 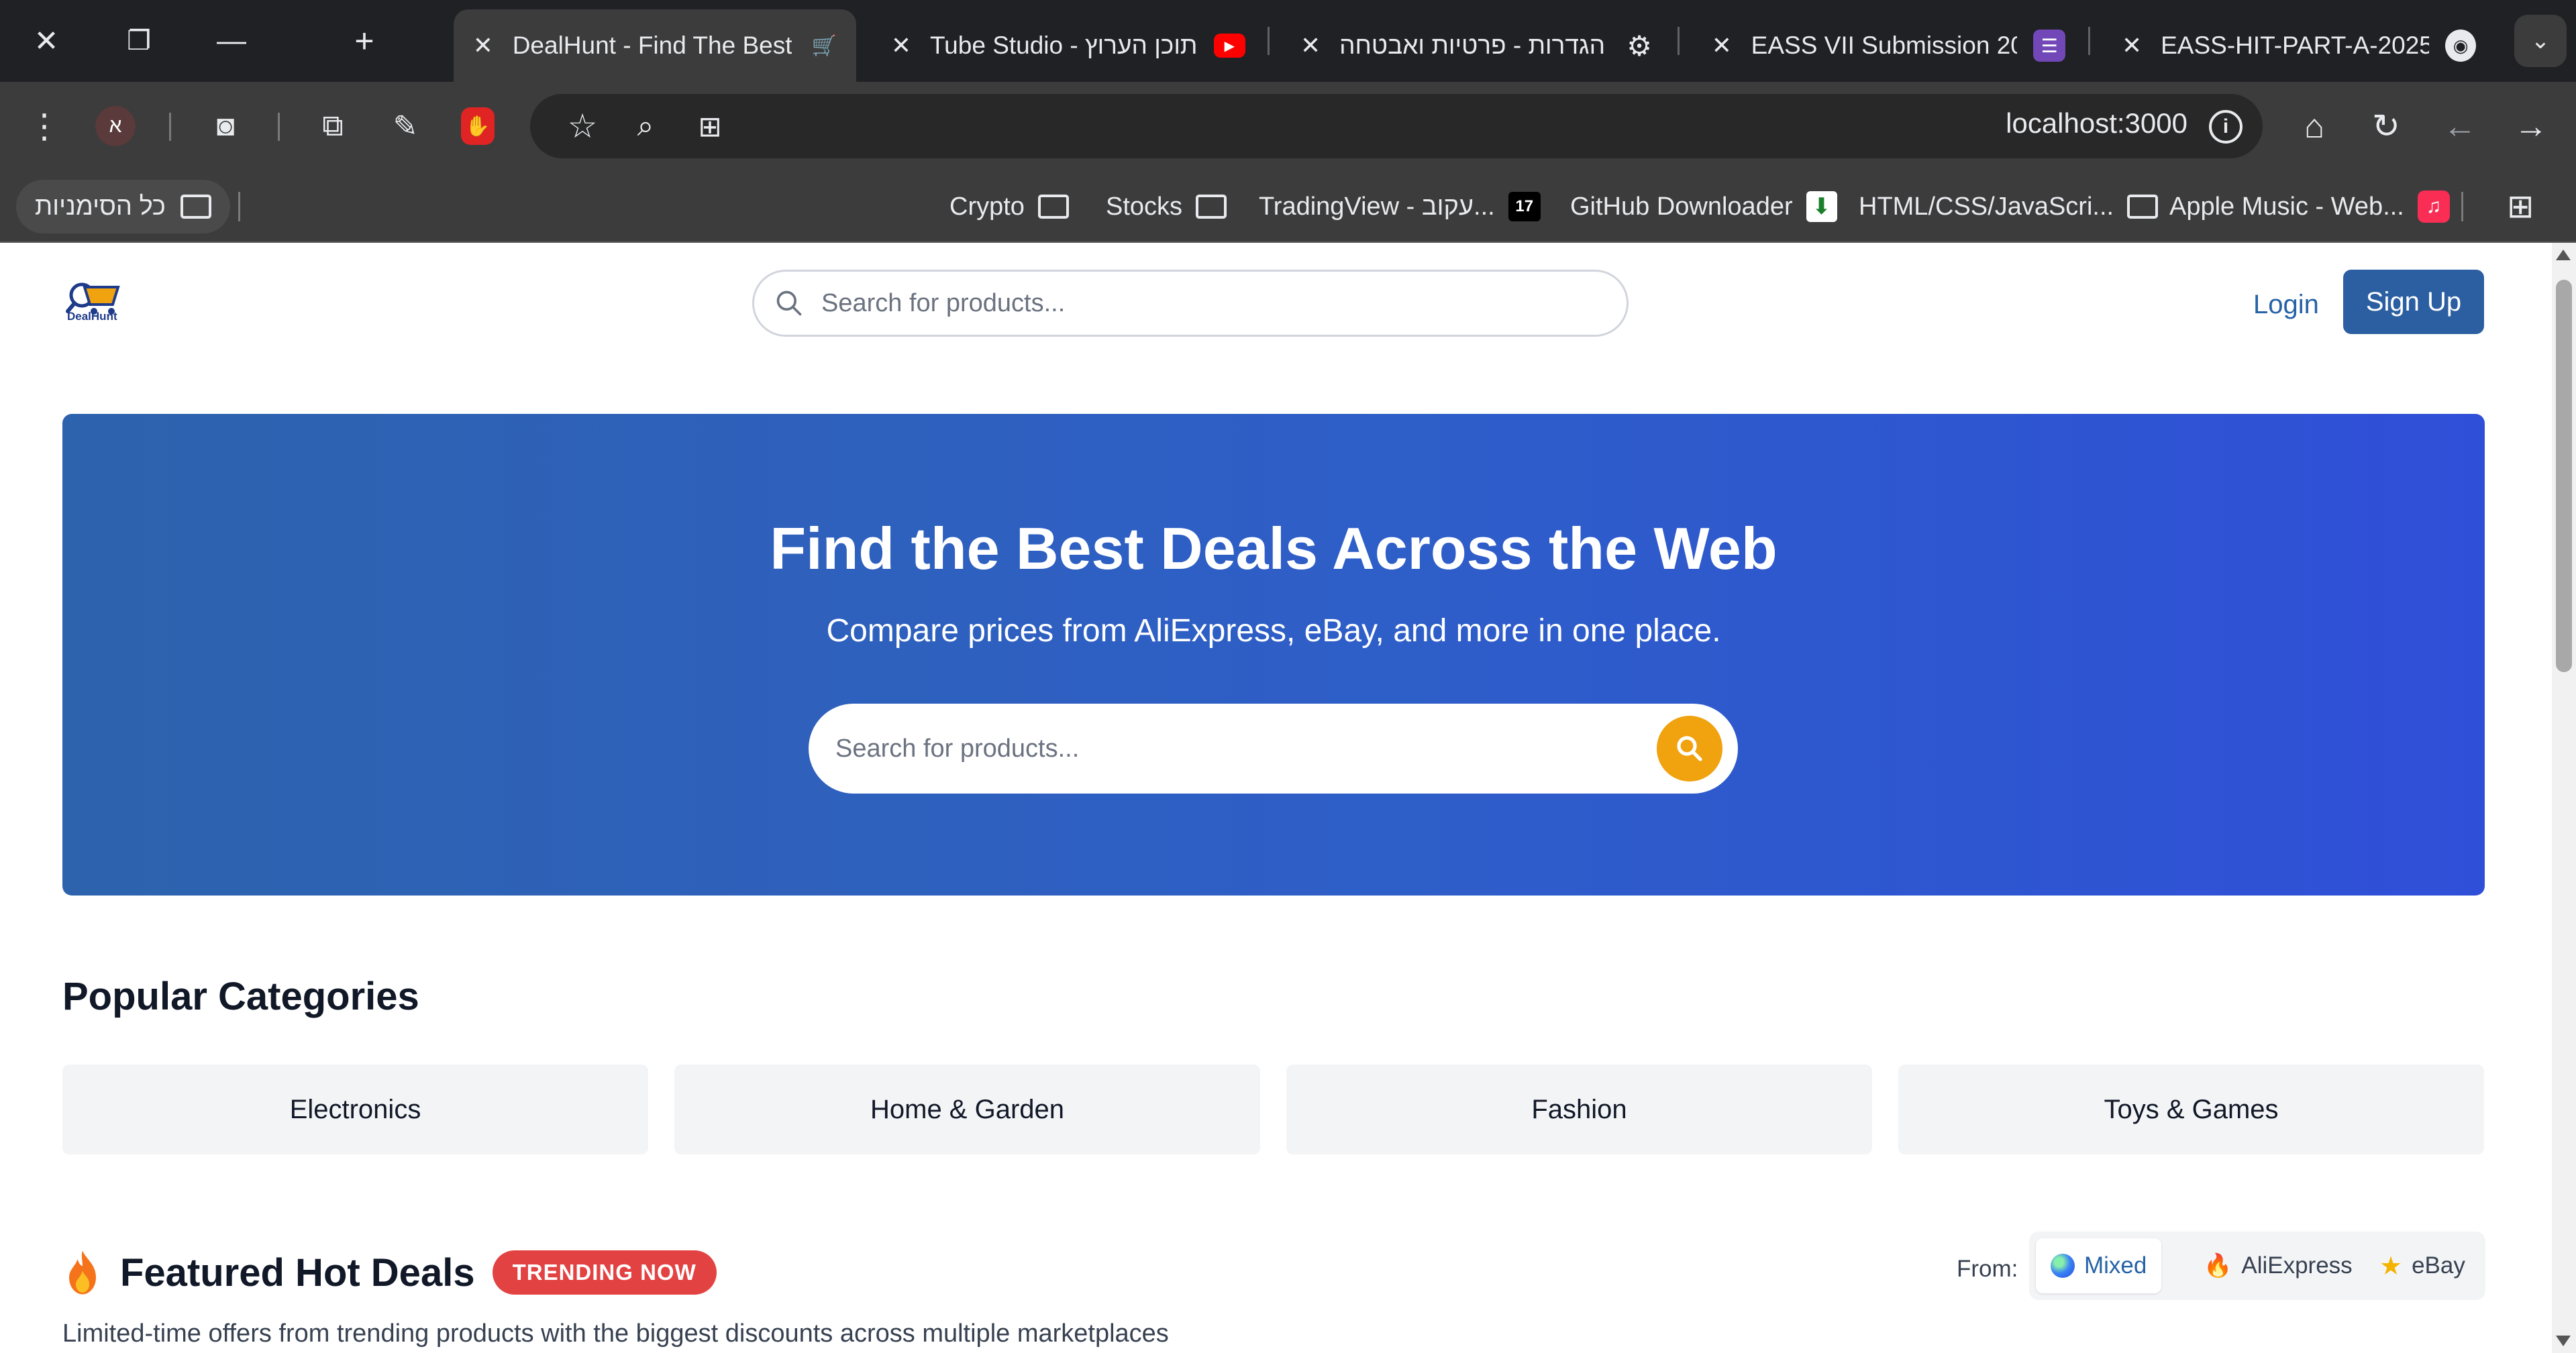 I want to click on url-text: localhost:3000, so click(x=2096, y=123).